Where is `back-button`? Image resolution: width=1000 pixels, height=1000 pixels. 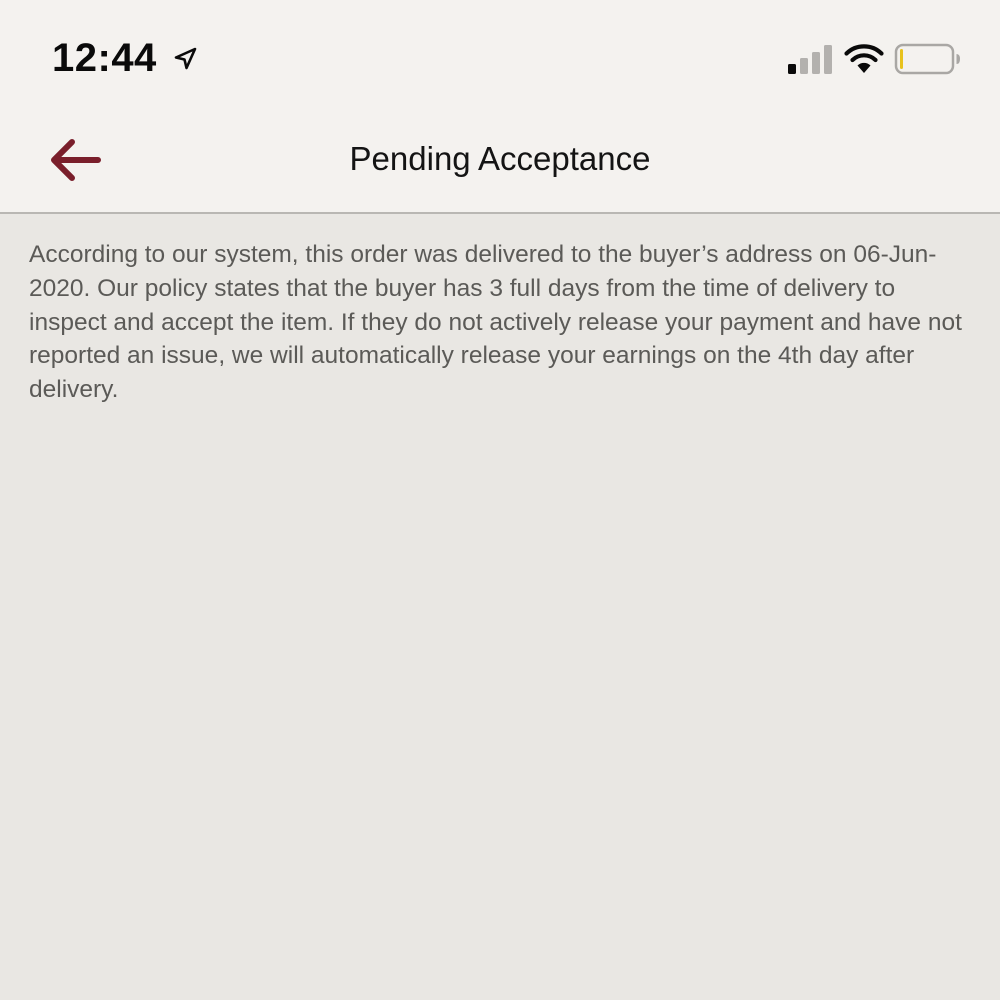
back-button is located at coordinates (76, 160).